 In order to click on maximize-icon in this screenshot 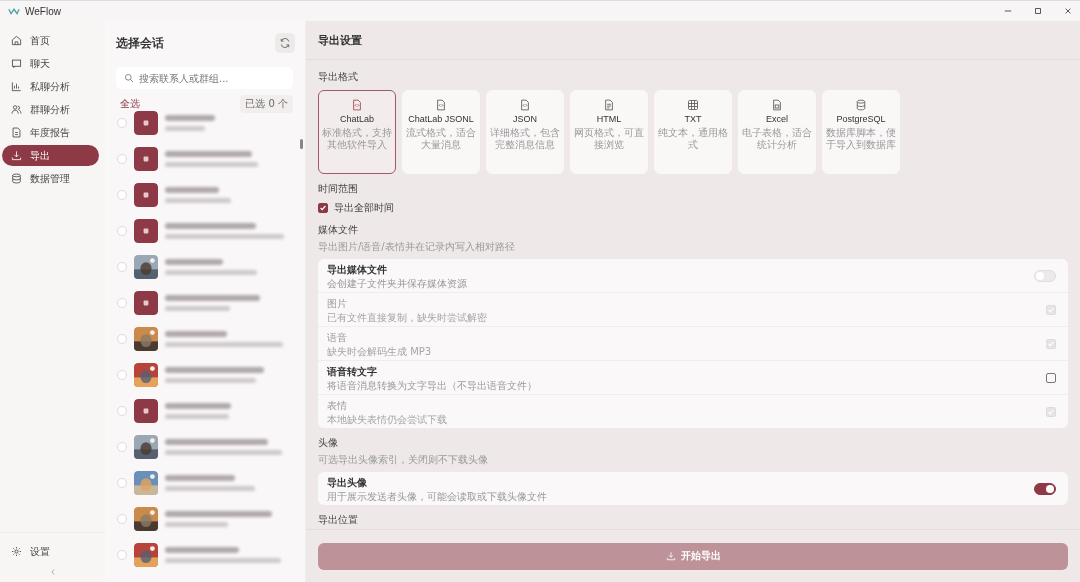, I will do `click(1038, 11)`.